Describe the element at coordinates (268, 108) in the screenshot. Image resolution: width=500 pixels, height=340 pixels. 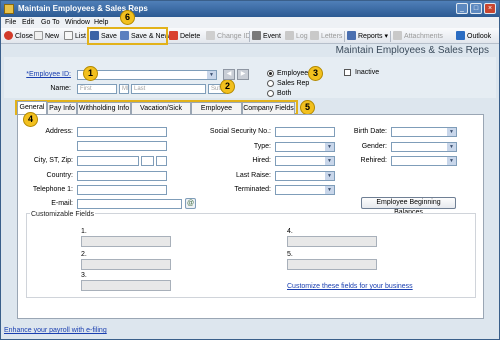
I see `tab-company-fields: Company Fields` at that location.